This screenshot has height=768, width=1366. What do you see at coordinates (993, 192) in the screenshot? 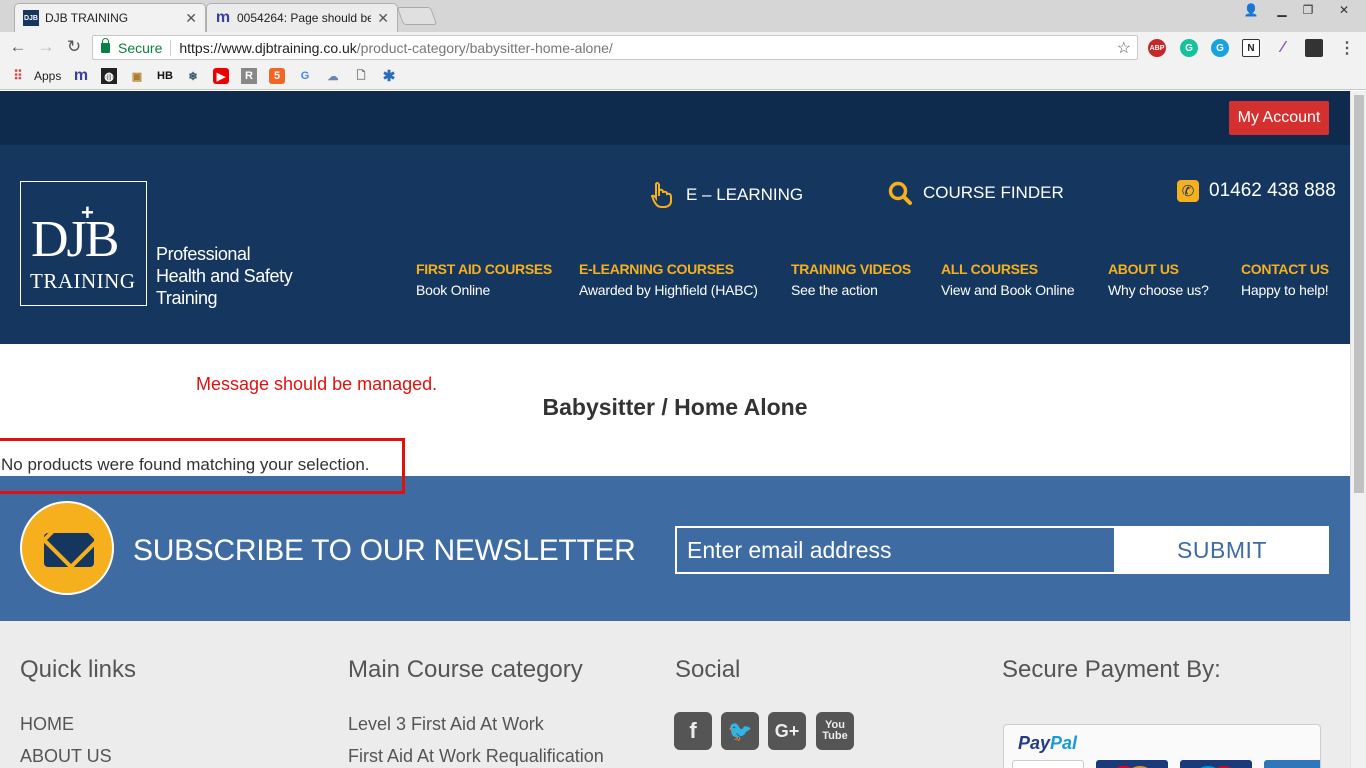
I see `course-finder-label: COURSE FINDER` at bounding box center [993, 192].